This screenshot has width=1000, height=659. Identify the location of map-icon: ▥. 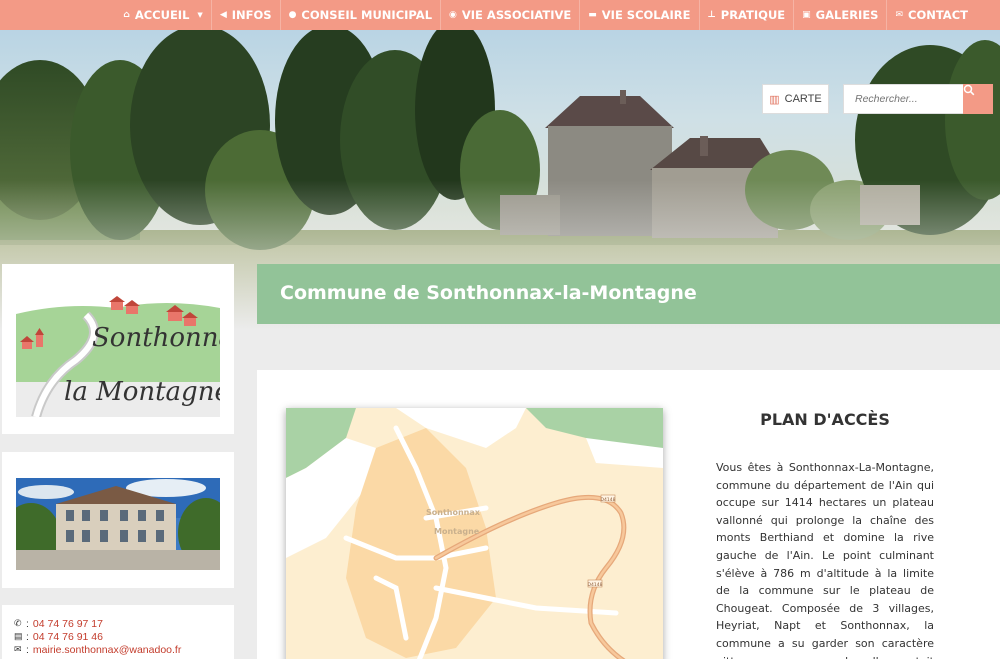
(774, 99).